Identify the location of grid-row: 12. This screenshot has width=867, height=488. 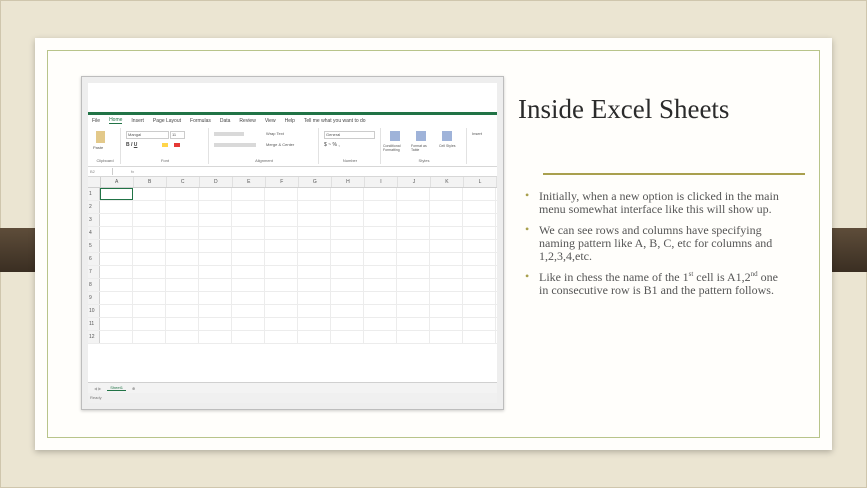
(292, 337).